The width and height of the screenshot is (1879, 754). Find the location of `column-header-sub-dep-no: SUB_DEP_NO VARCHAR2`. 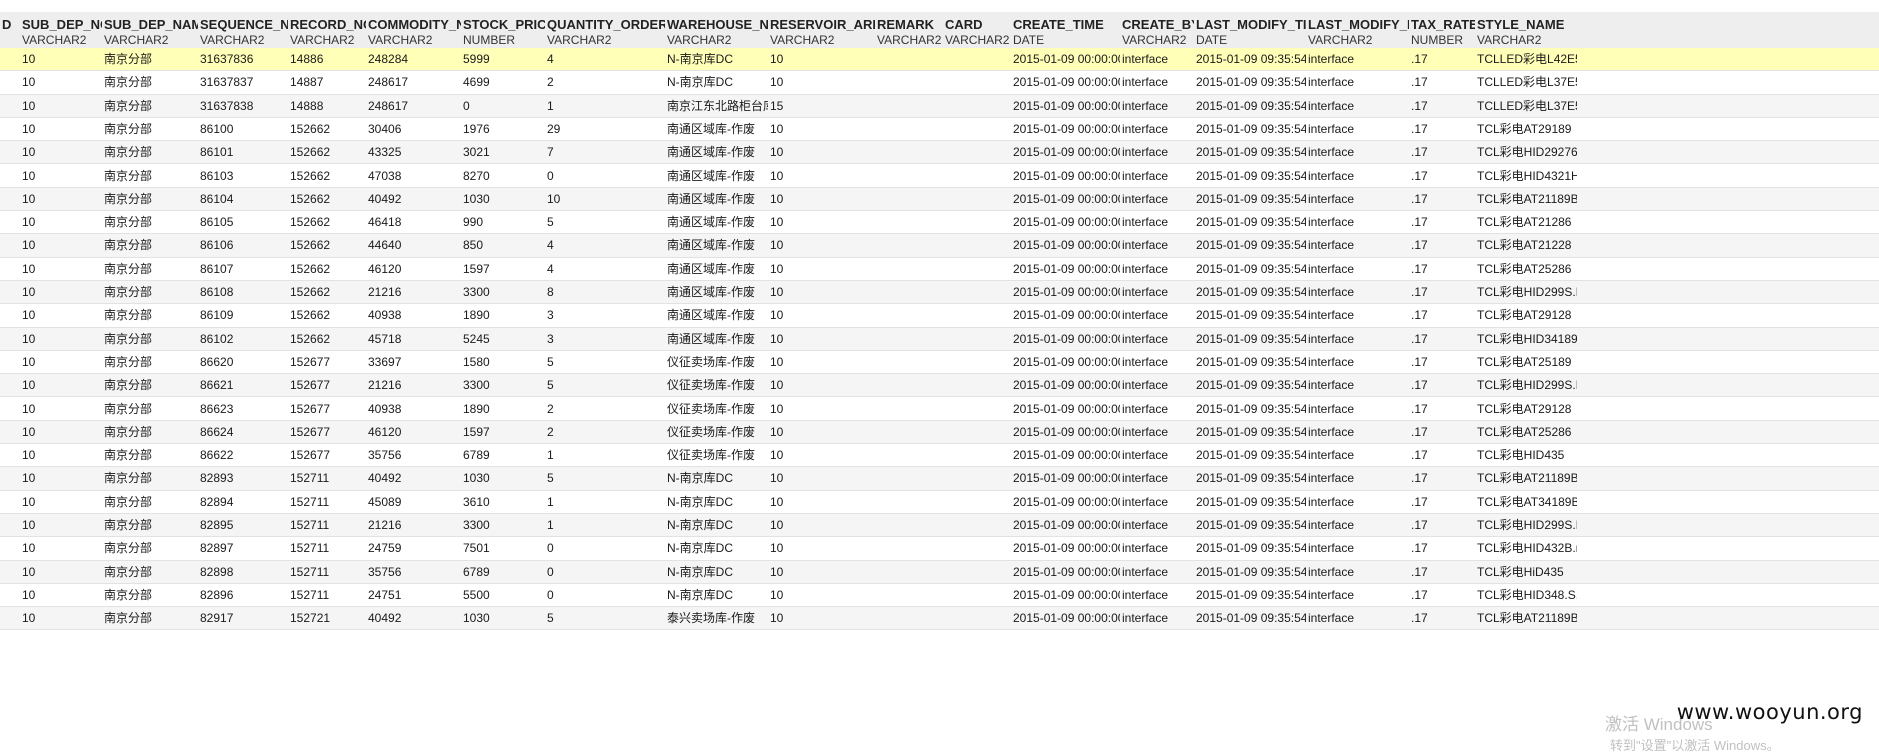

column-header-sub-dep-no: SUB_DEP_NO VARCHAR2 is located at coordinates (62, 30).